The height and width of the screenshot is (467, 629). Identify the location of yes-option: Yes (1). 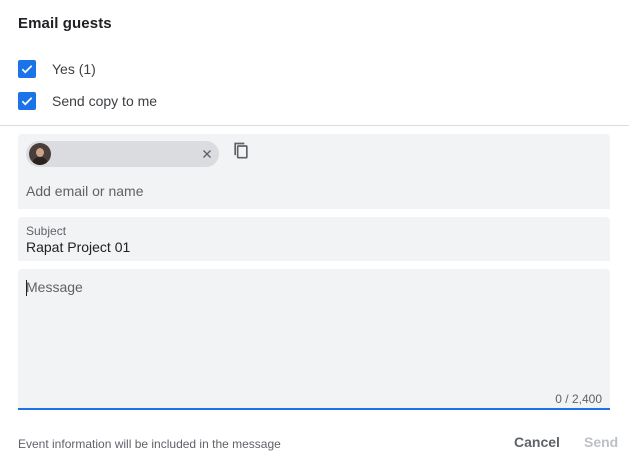
(57, 69).